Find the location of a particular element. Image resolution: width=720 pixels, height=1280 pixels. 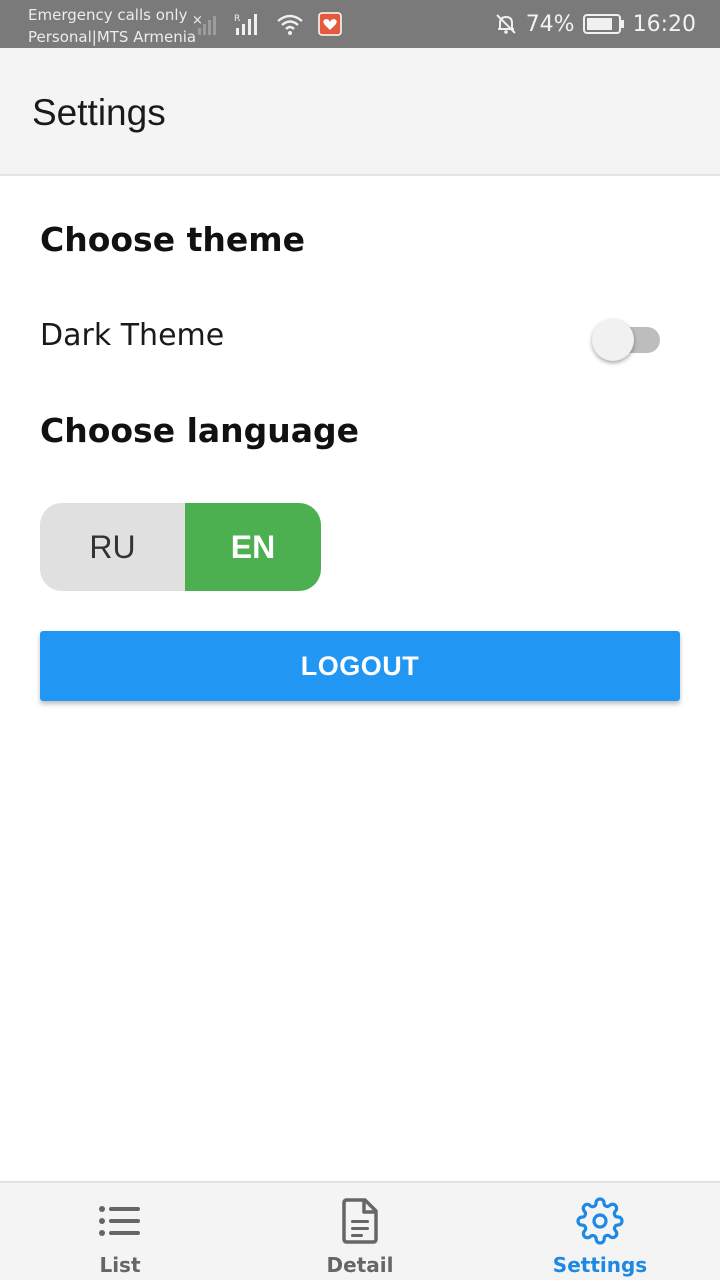

bell-off-icon is located at coordinates (505, 24).